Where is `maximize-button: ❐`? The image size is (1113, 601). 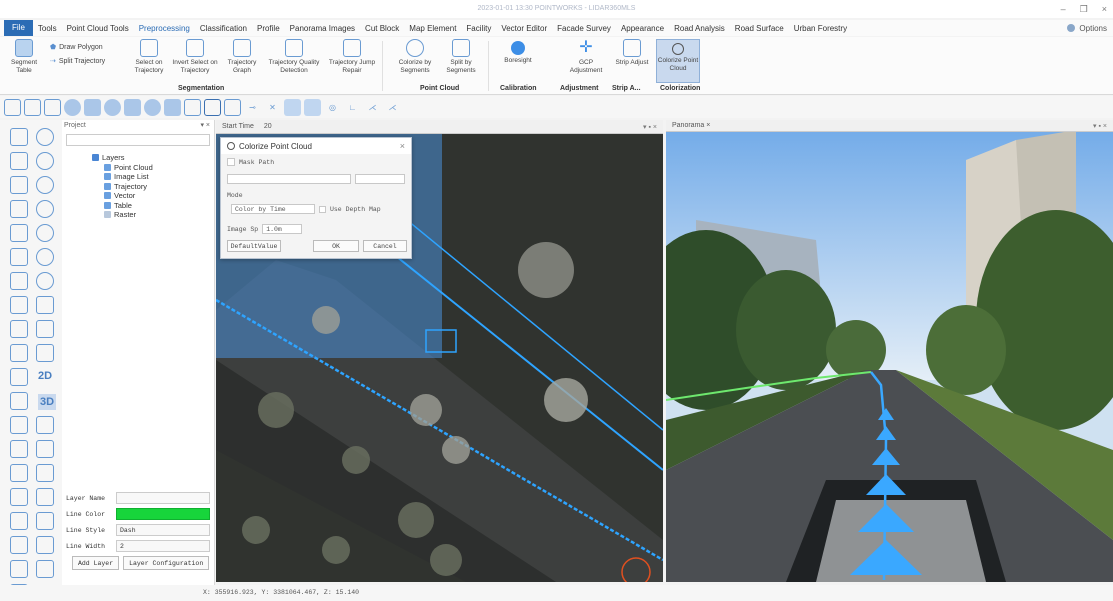 maximize-button: ❐ is located at coordinates (1084, 9).